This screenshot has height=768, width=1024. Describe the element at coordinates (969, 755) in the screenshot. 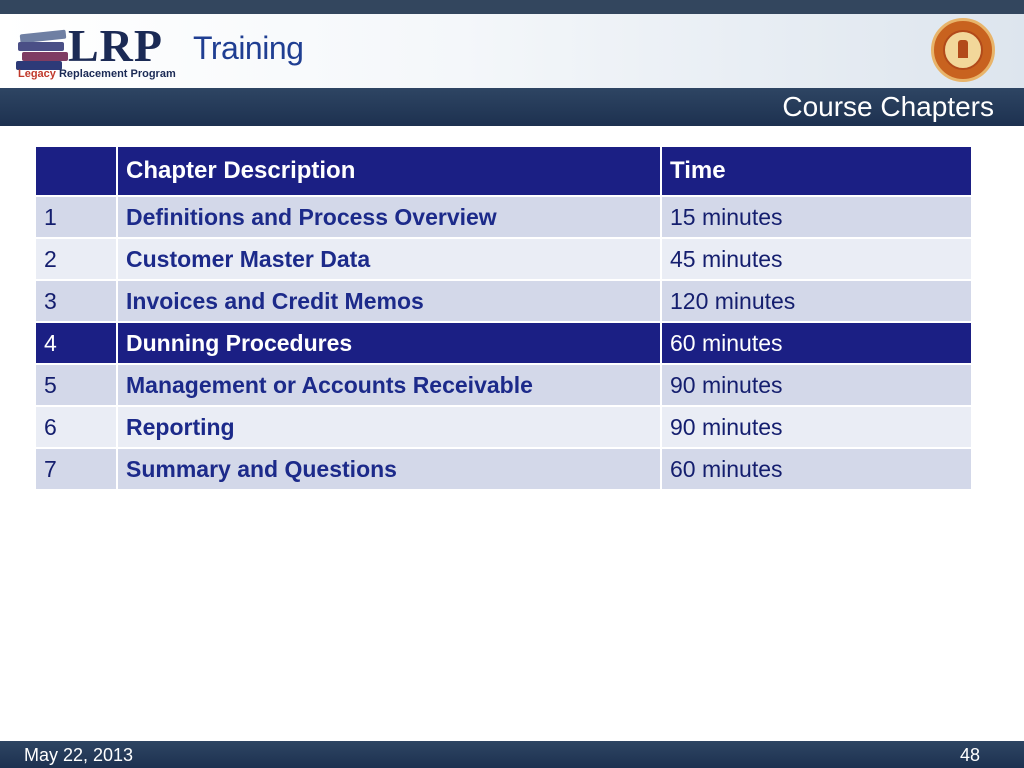

I see `page-number: 48` at that location.